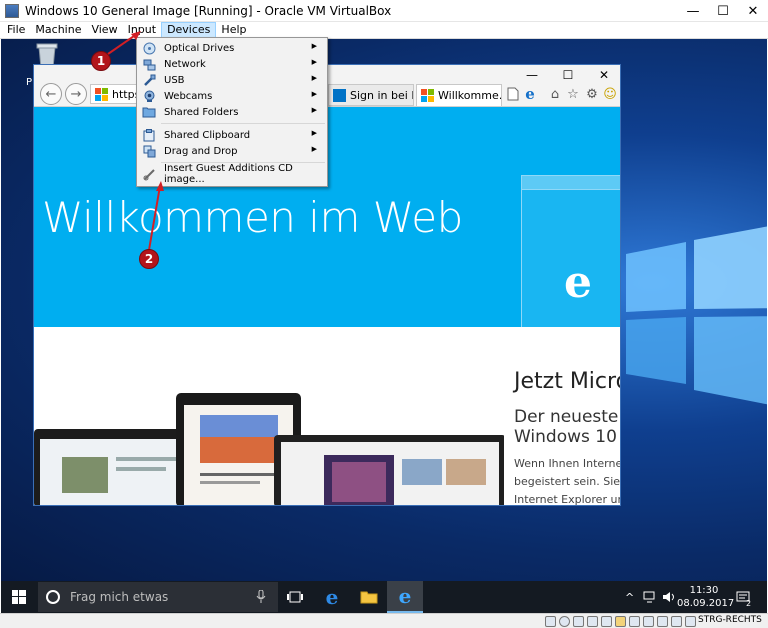  Describe the element at coordinates (174, 80) in the screenshot. I see `menu-item-label: USB` at that location.